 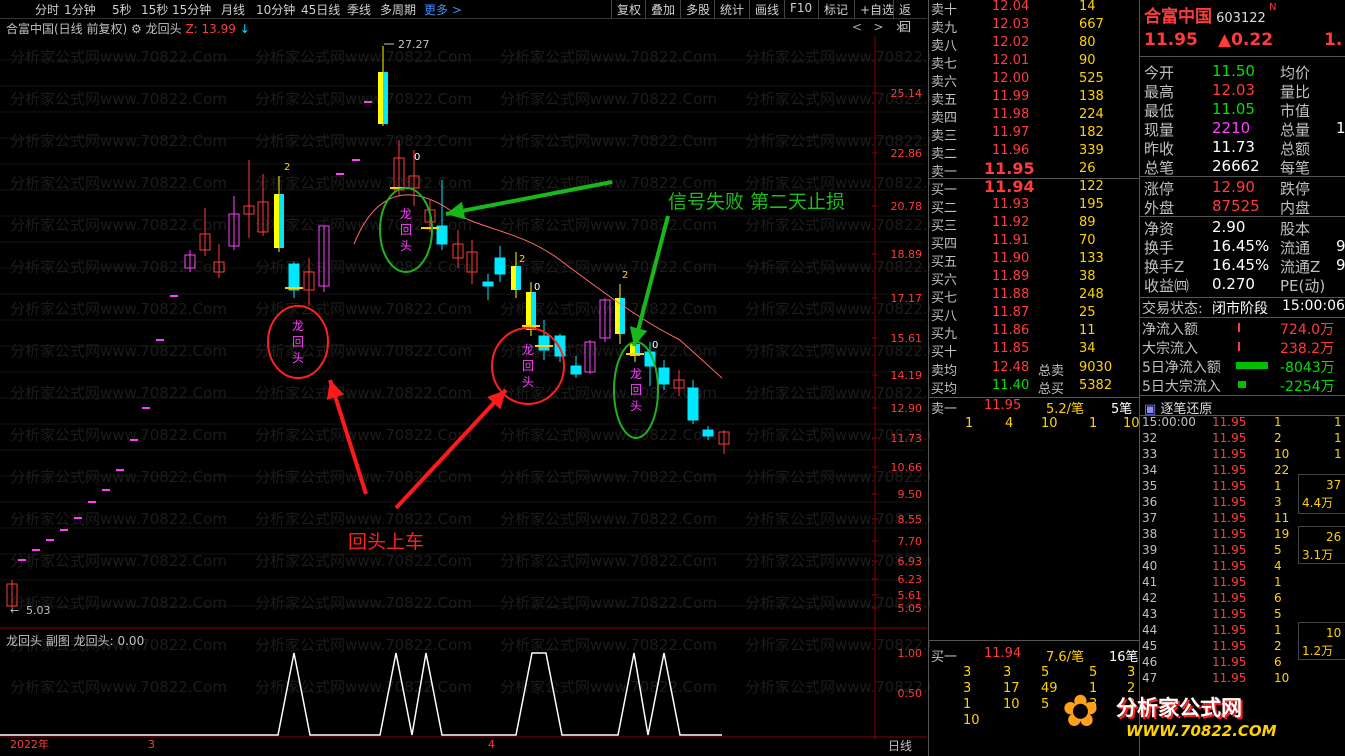 What do you see at coordinates (1159, 229) in the screenshot?
I see `stat-label: 净资` at bounding box center [1159, 229].